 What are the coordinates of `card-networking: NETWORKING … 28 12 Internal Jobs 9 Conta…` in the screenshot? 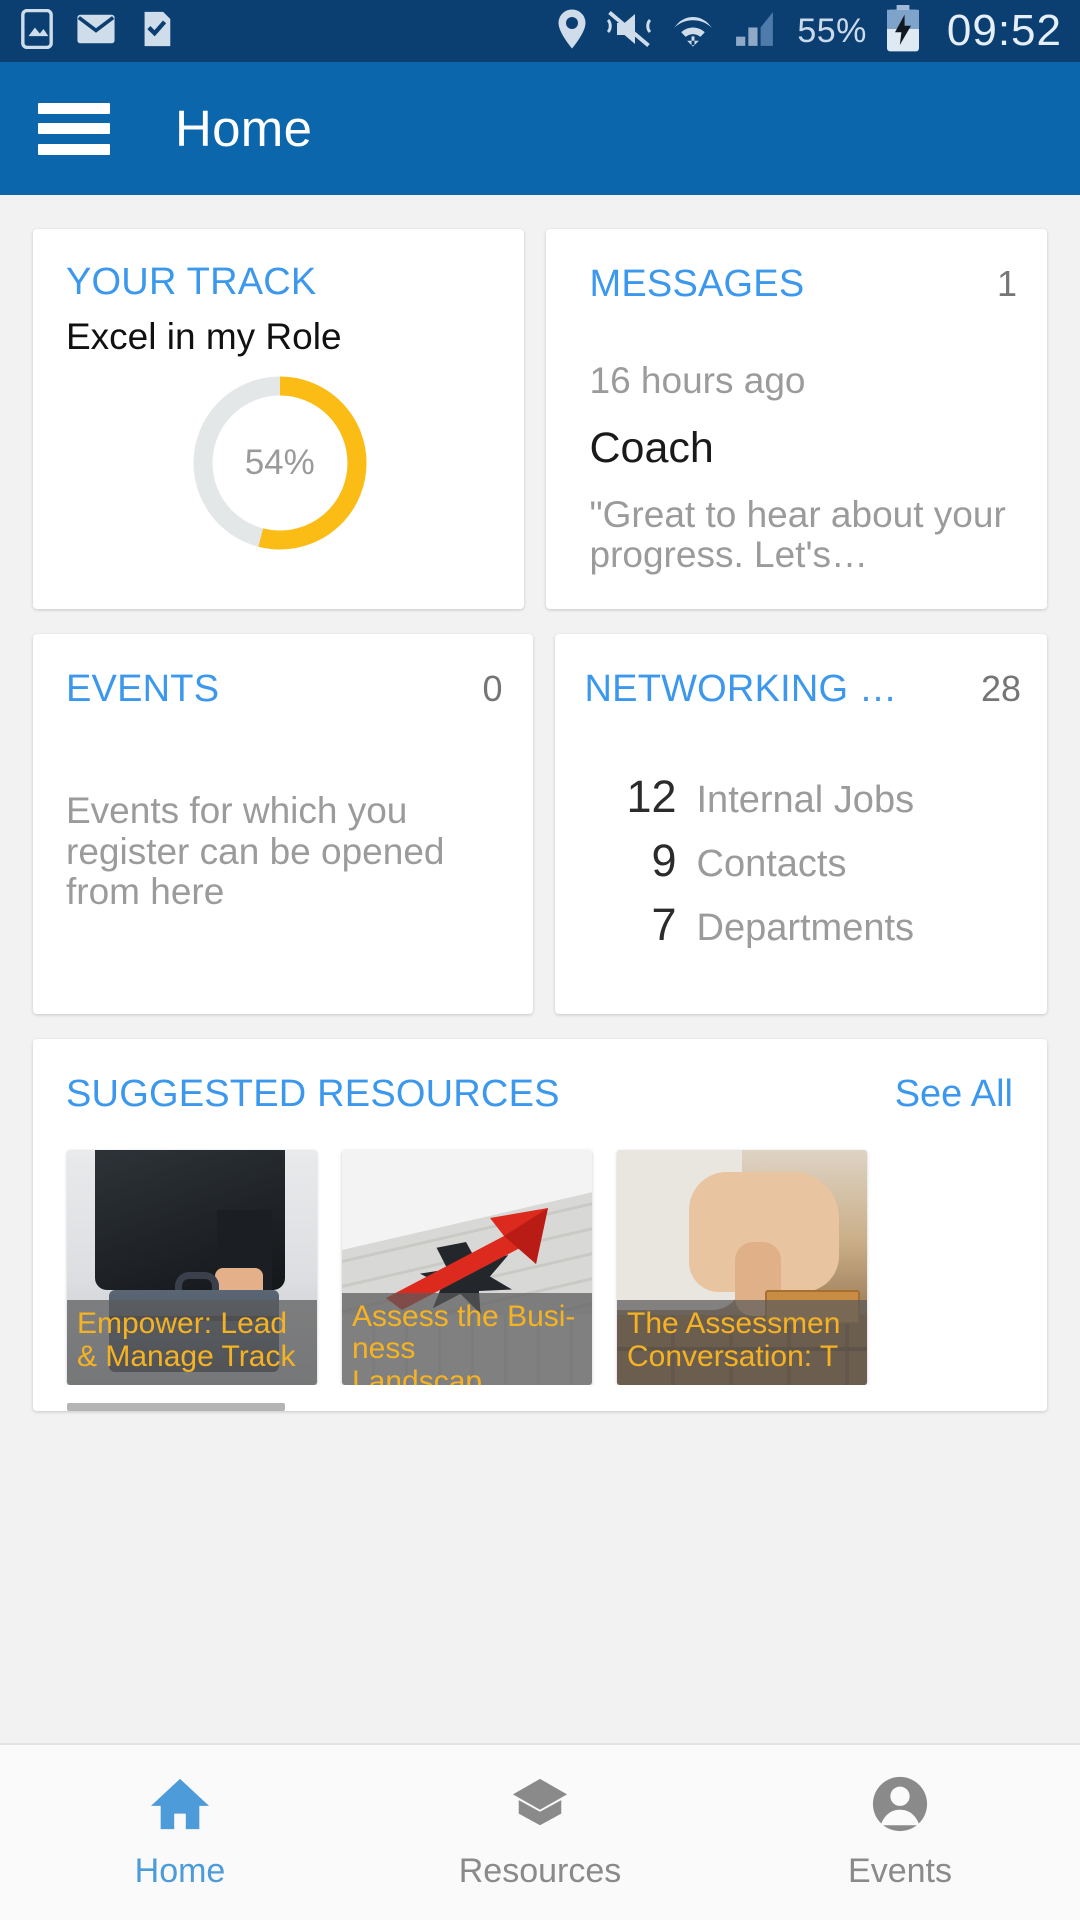 It's located at (800, 824).